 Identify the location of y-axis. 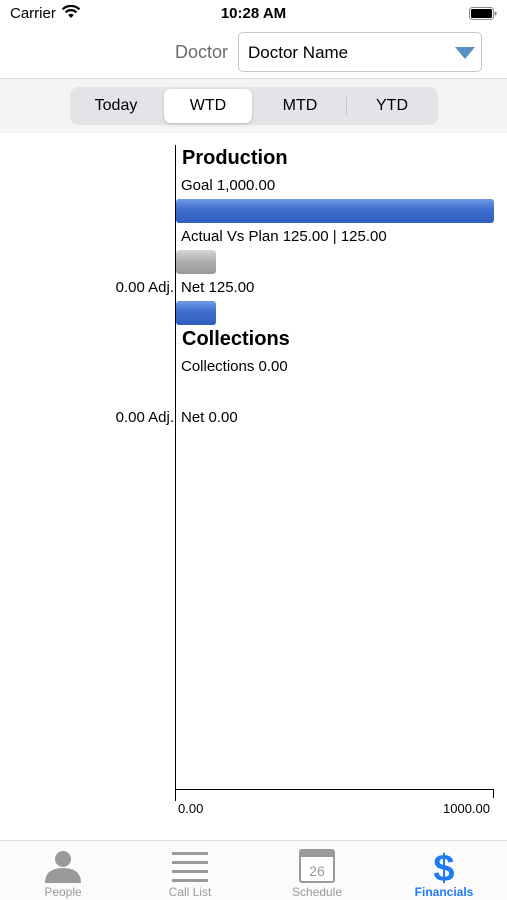
(175, 473).